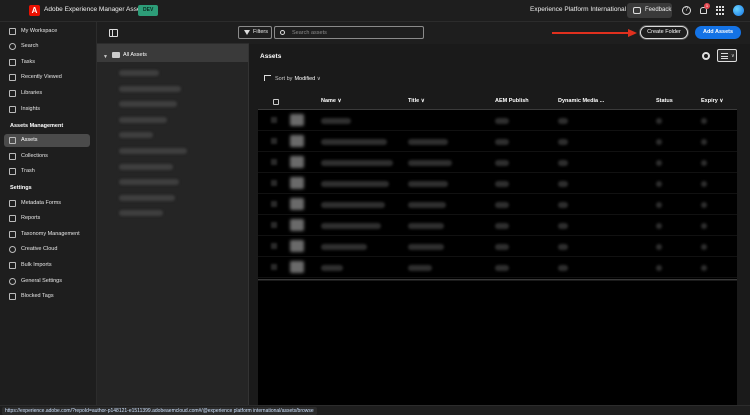 The height and width of the screenshot is (415, 750). What do you see at coordinates (706, 56) in the screenshot?
I see `gear-icon` at bounding box center [706, 56].